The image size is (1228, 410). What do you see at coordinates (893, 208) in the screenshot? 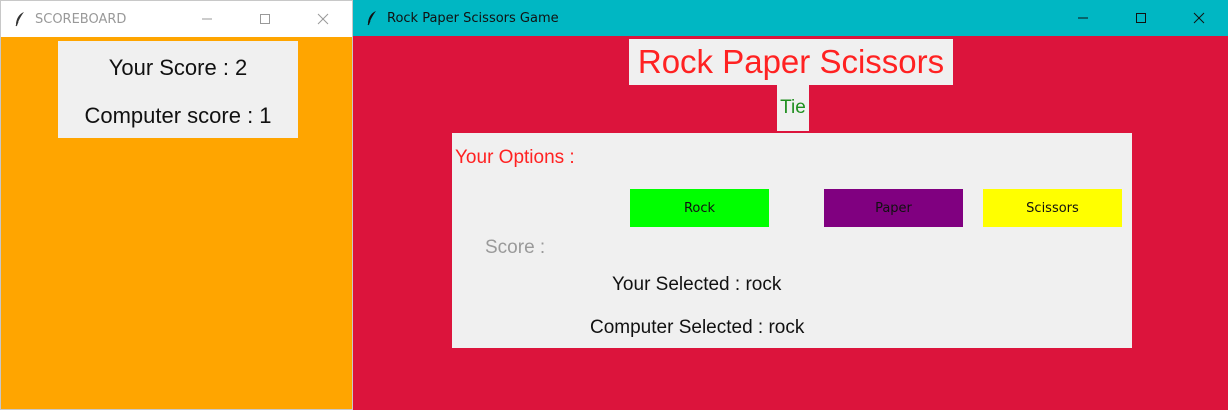
I see `paper-button: Paper` at bounding box center [893, 208].